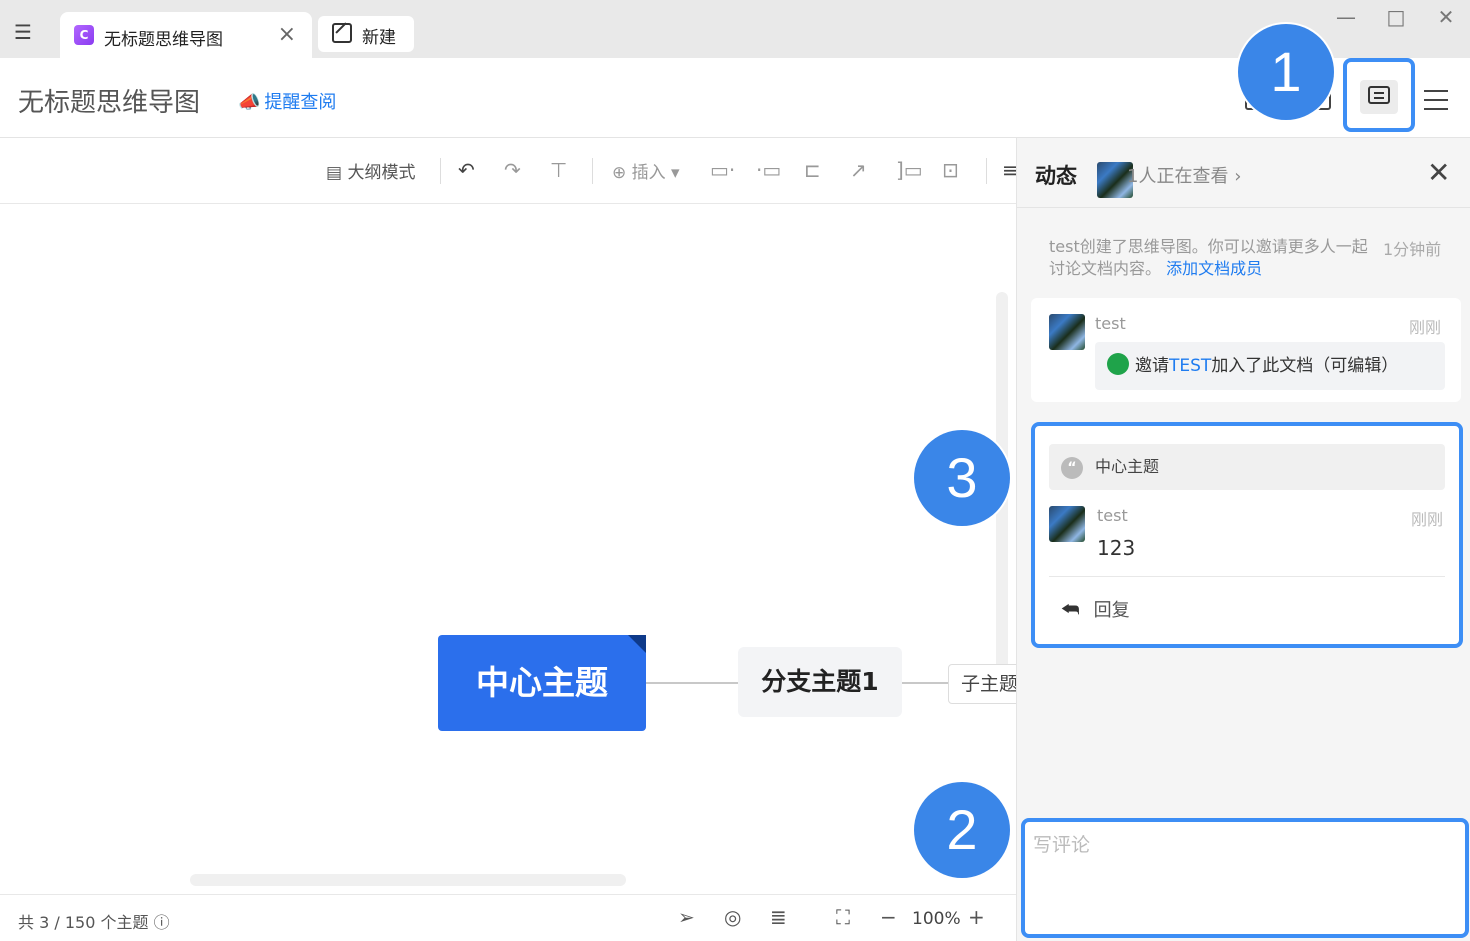  Describe the element at coordinates (686, 917) in the screenshot. I see `locate-icon: ➢` at that location.